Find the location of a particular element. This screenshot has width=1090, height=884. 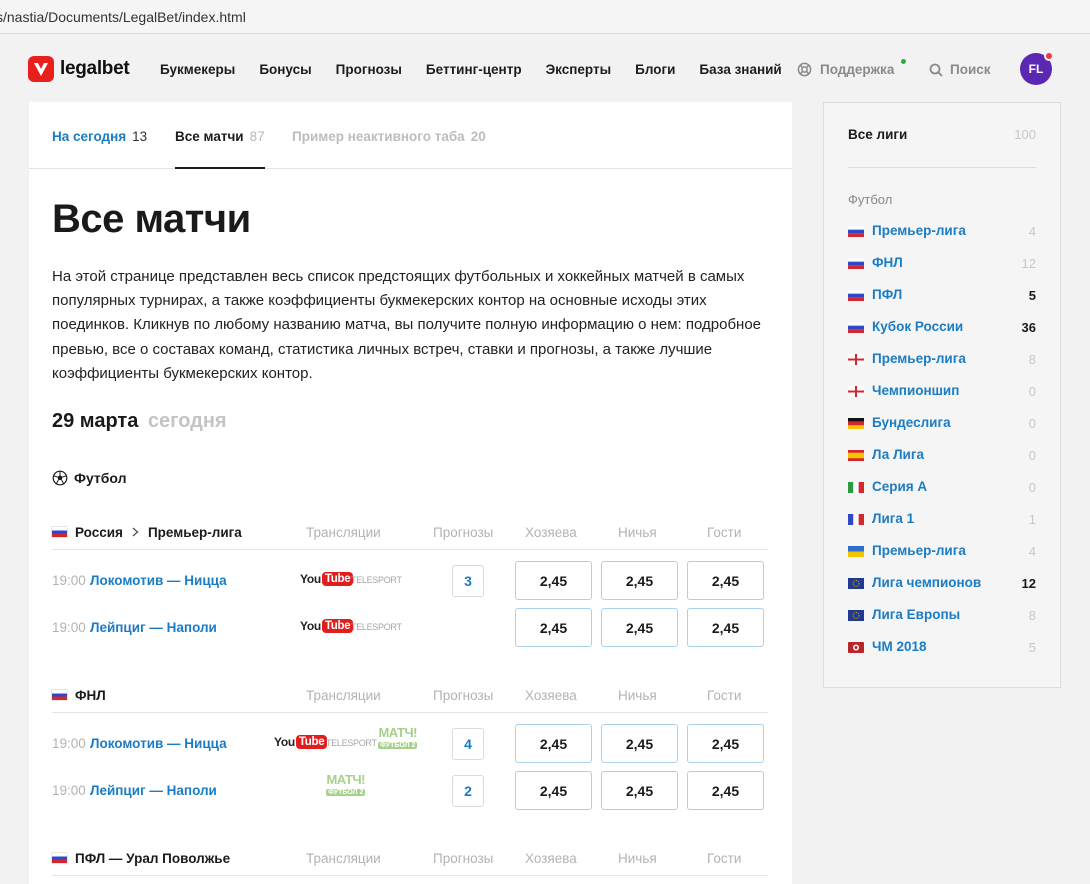

sidebar-league-count: 1 is located at coordinates (1032, 519).